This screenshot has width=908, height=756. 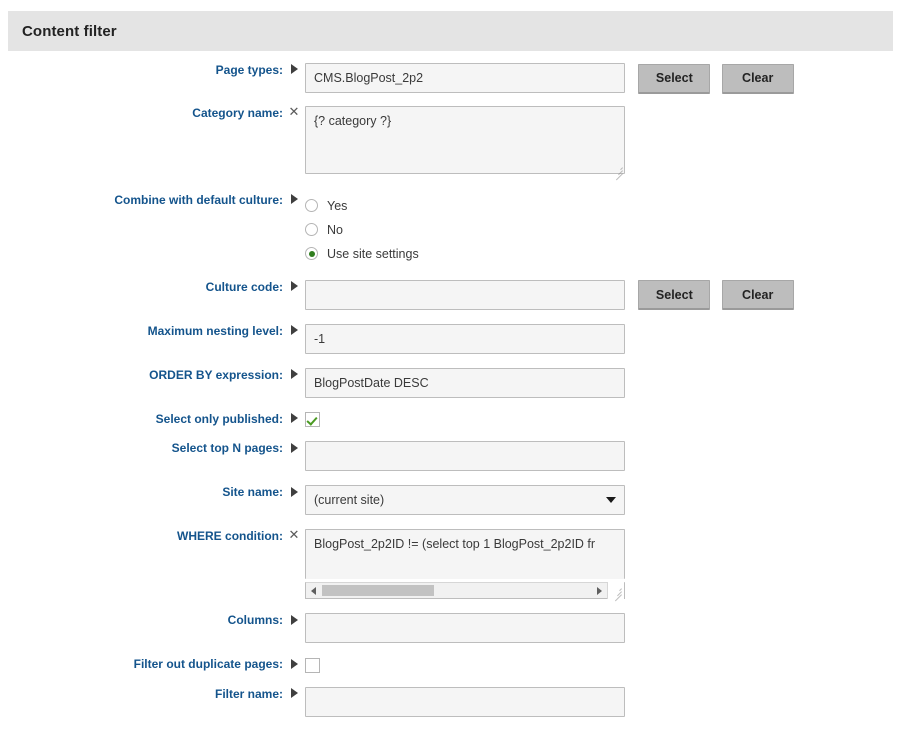 I want to click on marker-category-name: ✕, so click(x=294, y=112).